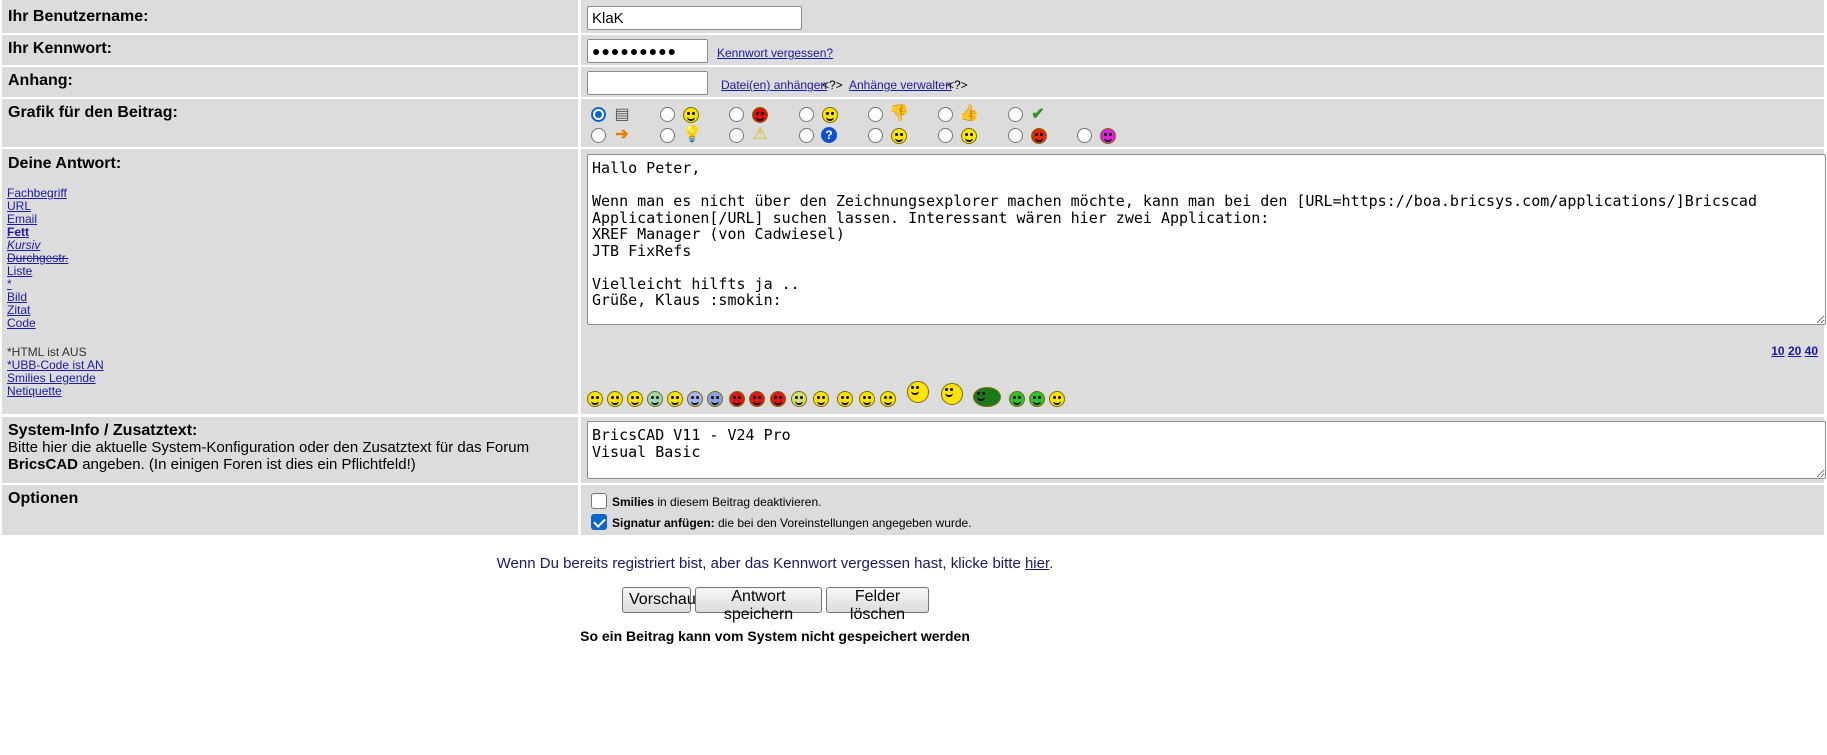 This screenshot has width=1827, height=755. What do you see at coordinates (945, 135) in the screenshot?
I see `post-icon-radio-wink` at bounding box center [945, 135].